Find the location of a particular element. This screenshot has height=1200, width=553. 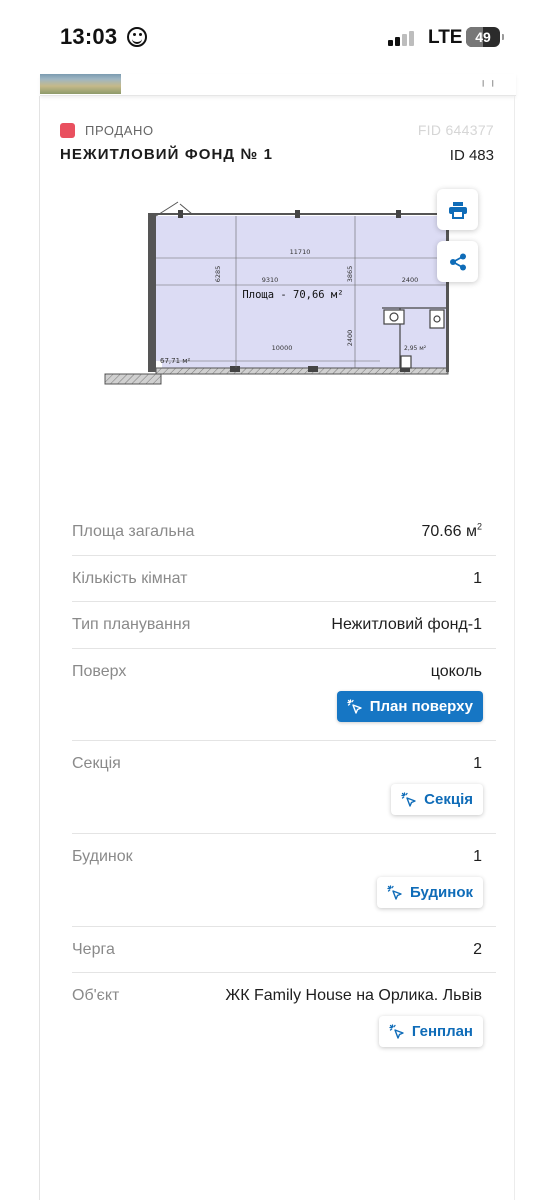

page-title: НЕЖИТЛОВИЙ ФОНД № 1 is located at coordinates (167, 154).